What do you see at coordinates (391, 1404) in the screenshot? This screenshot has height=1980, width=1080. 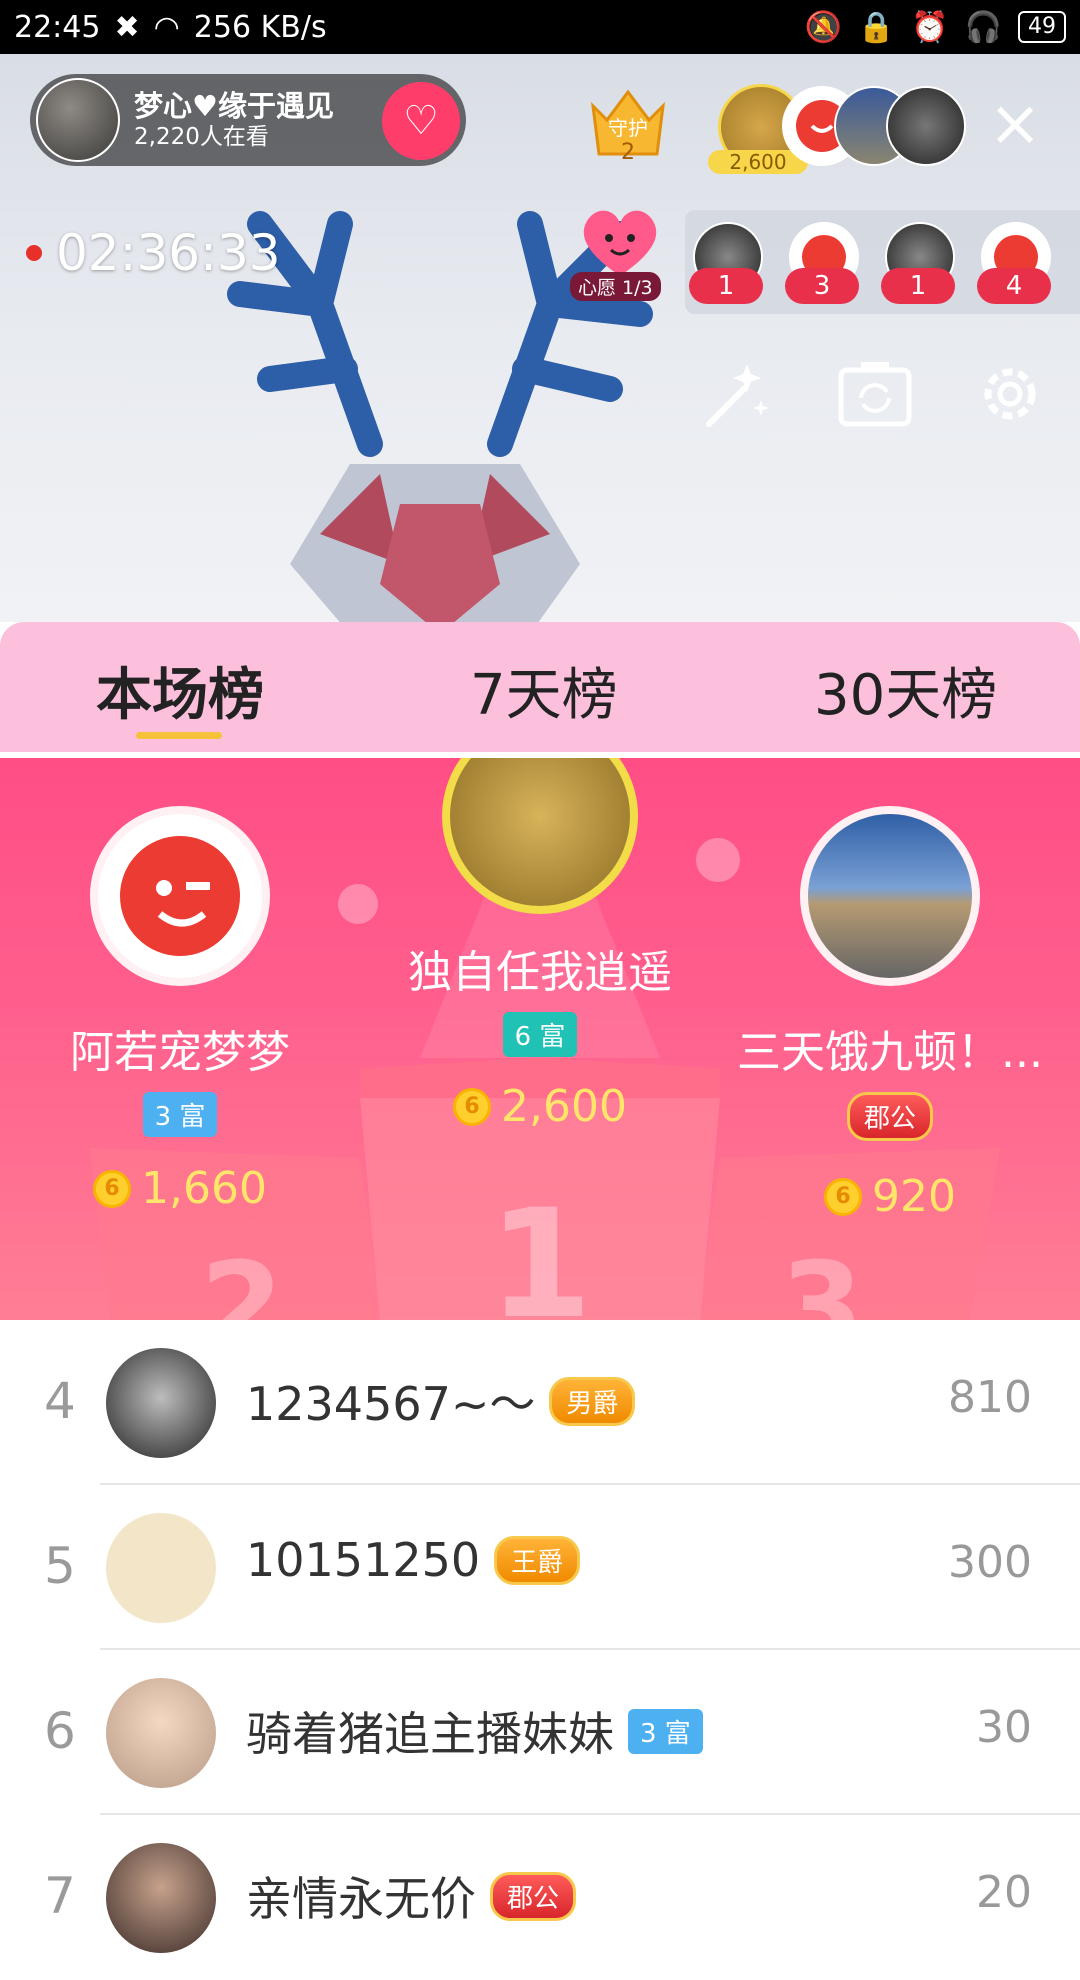 I see `user-name: 1234567~〜` at bounding box center [391, 1404].